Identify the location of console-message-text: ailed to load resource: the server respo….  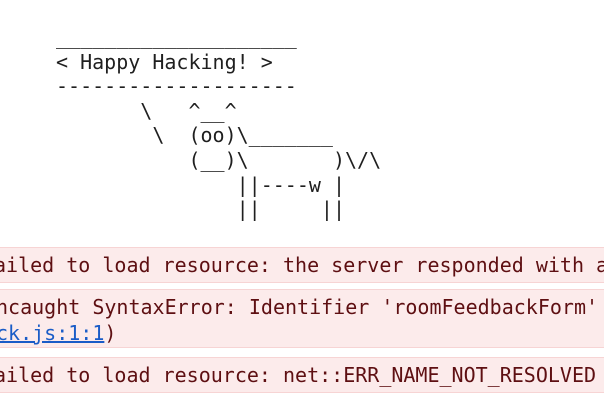
(302, 265).